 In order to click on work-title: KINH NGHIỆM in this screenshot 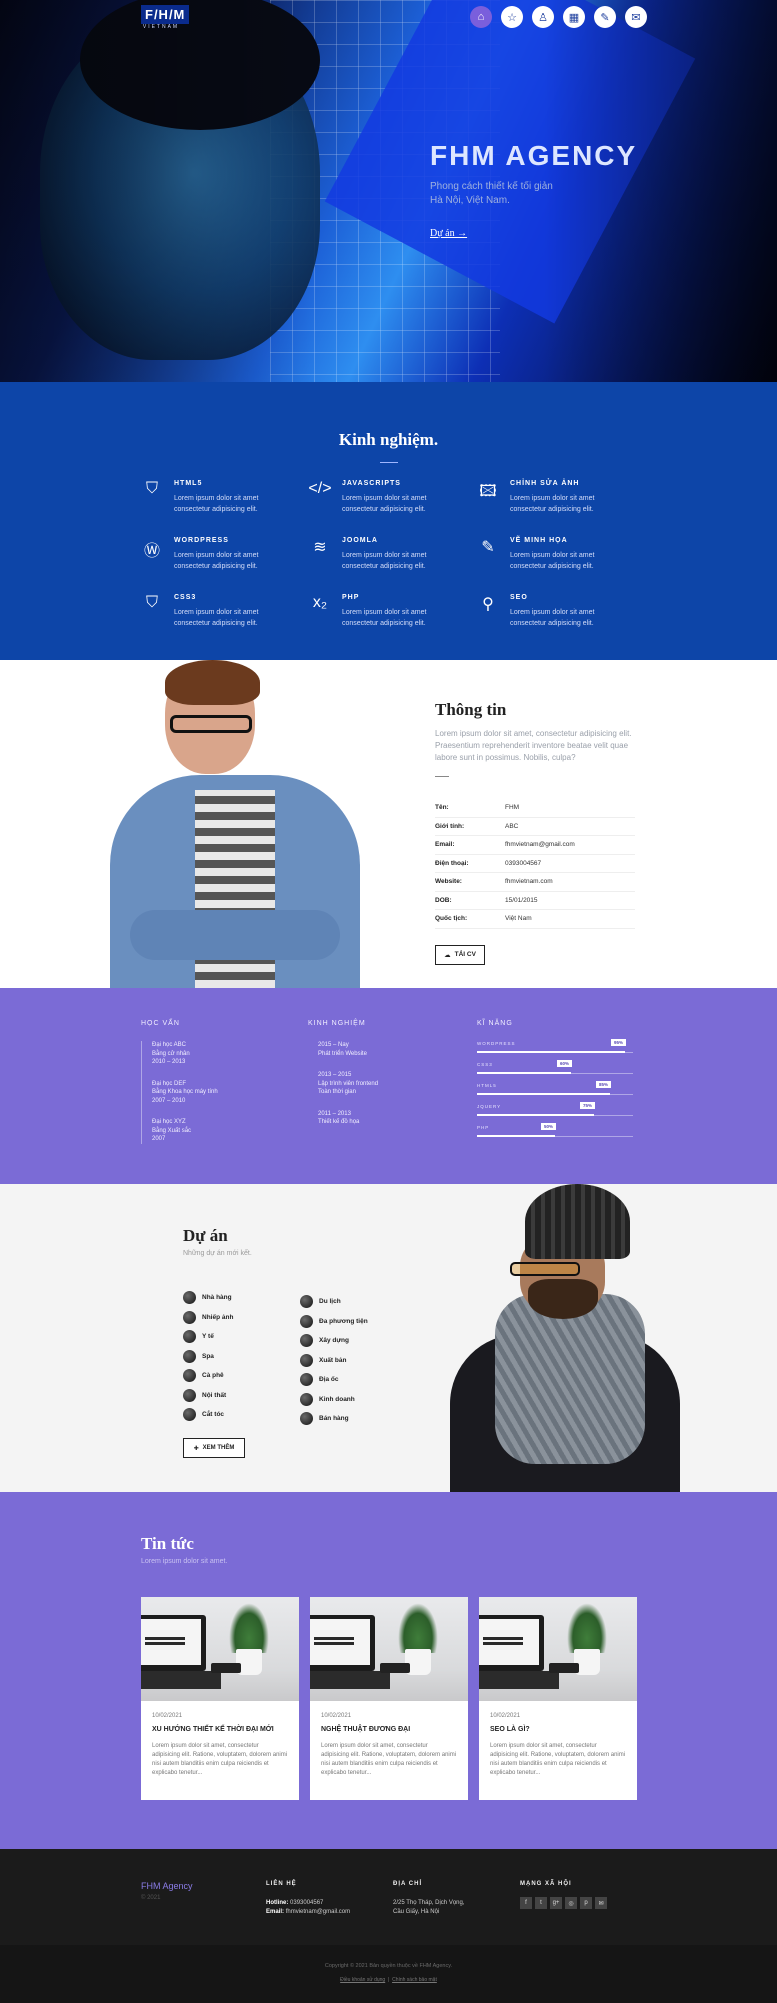, I will do `click(337, 1023)`.